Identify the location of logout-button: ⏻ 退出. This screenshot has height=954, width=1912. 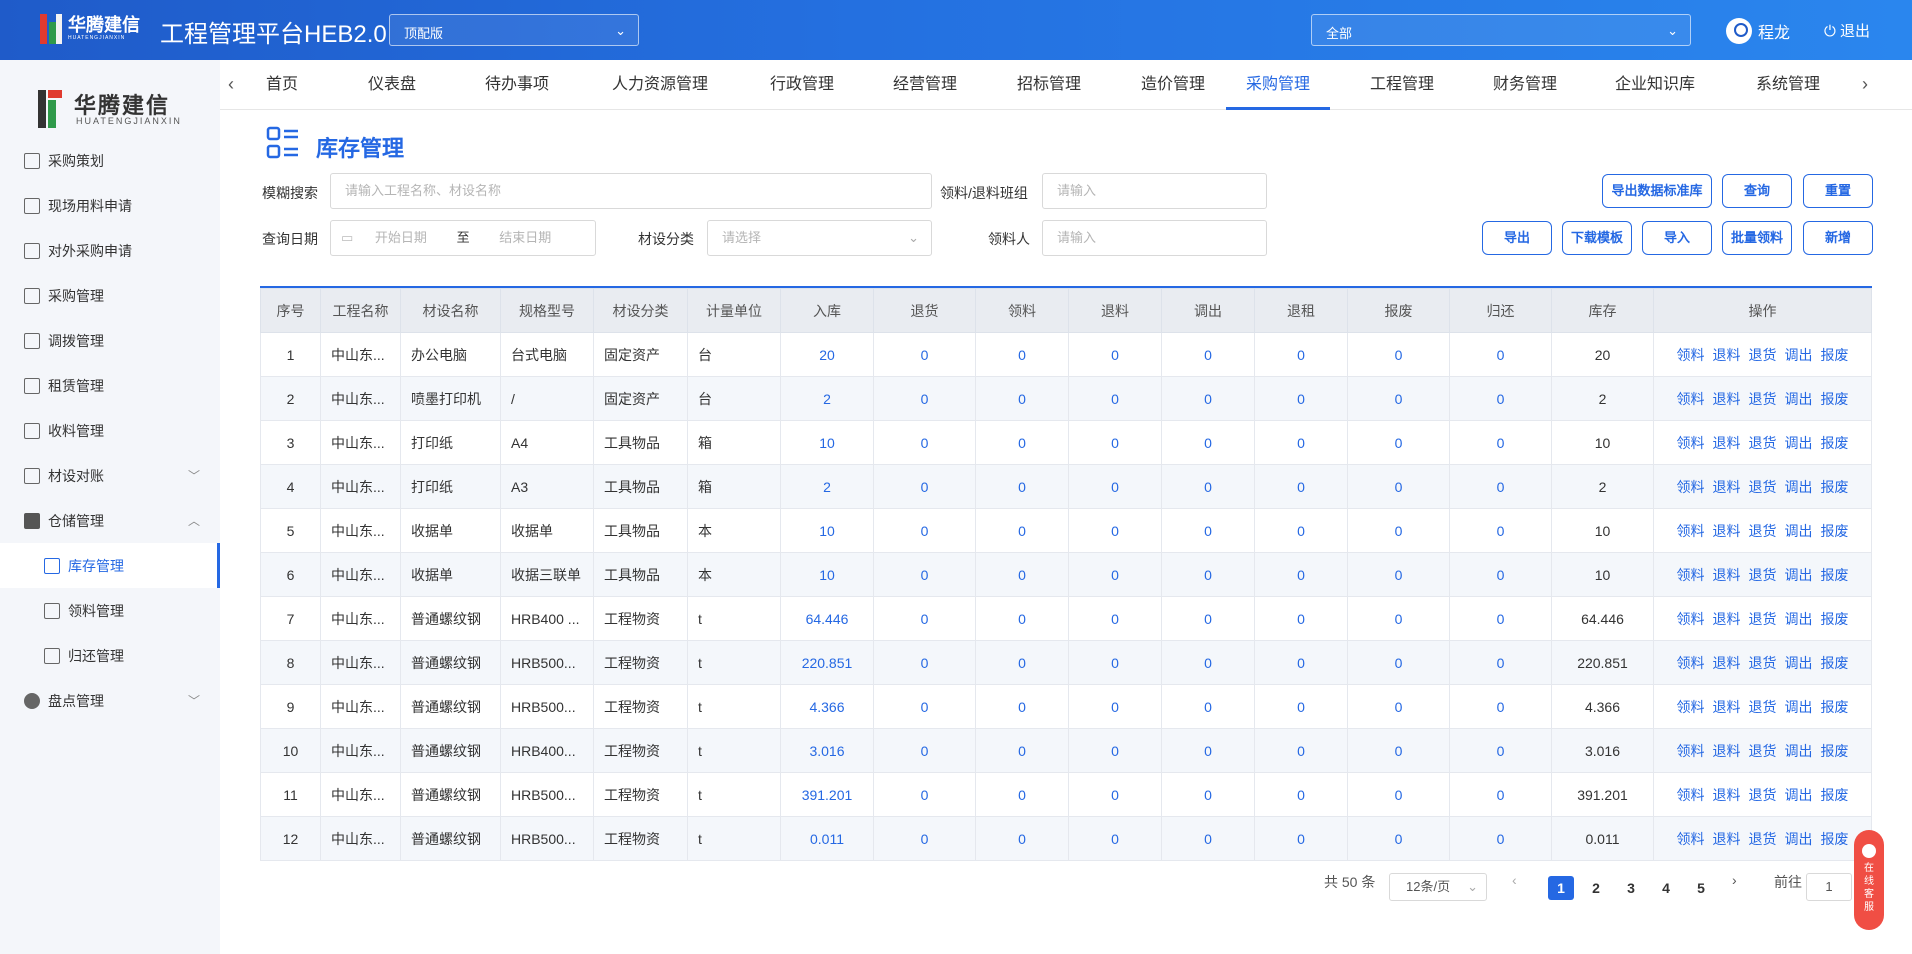
(1847, 30).